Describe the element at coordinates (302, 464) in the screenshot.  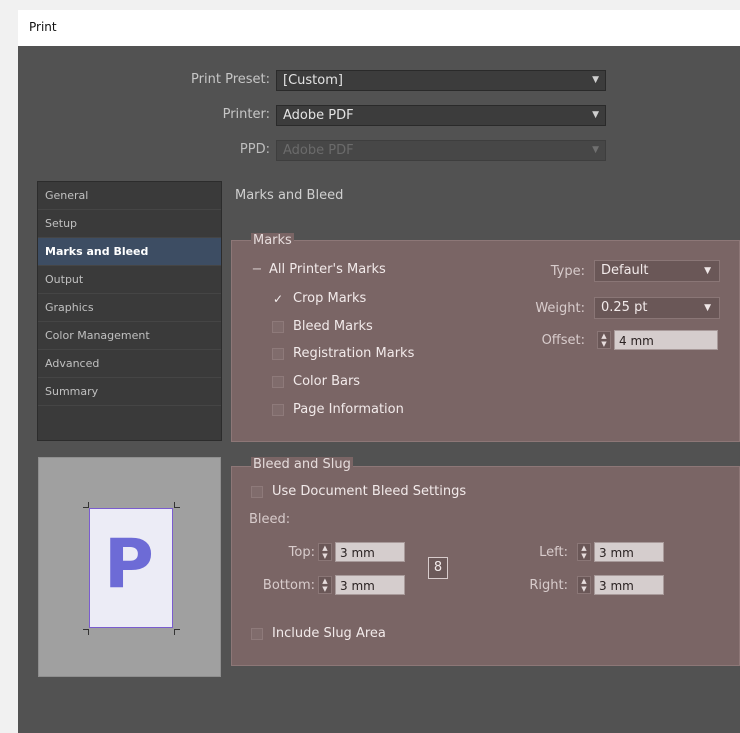
I see `bleed-slug-group-label: Bleed and Slug` at that location.